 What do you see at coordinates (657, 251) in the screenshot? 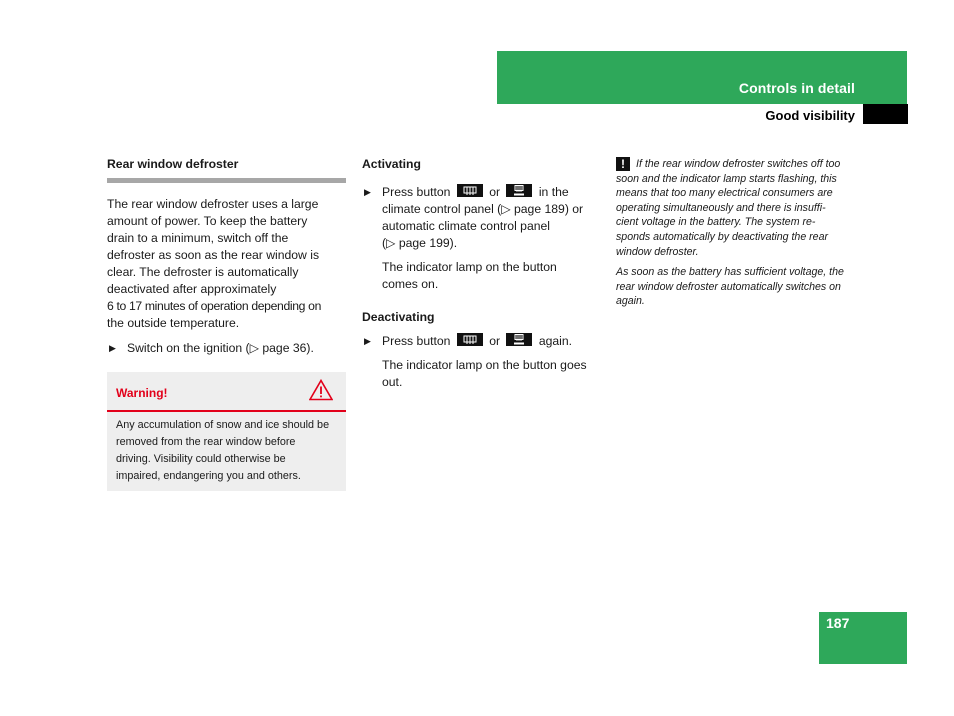
I see `text-line: window defroster.` at bounding box center [657, 251].